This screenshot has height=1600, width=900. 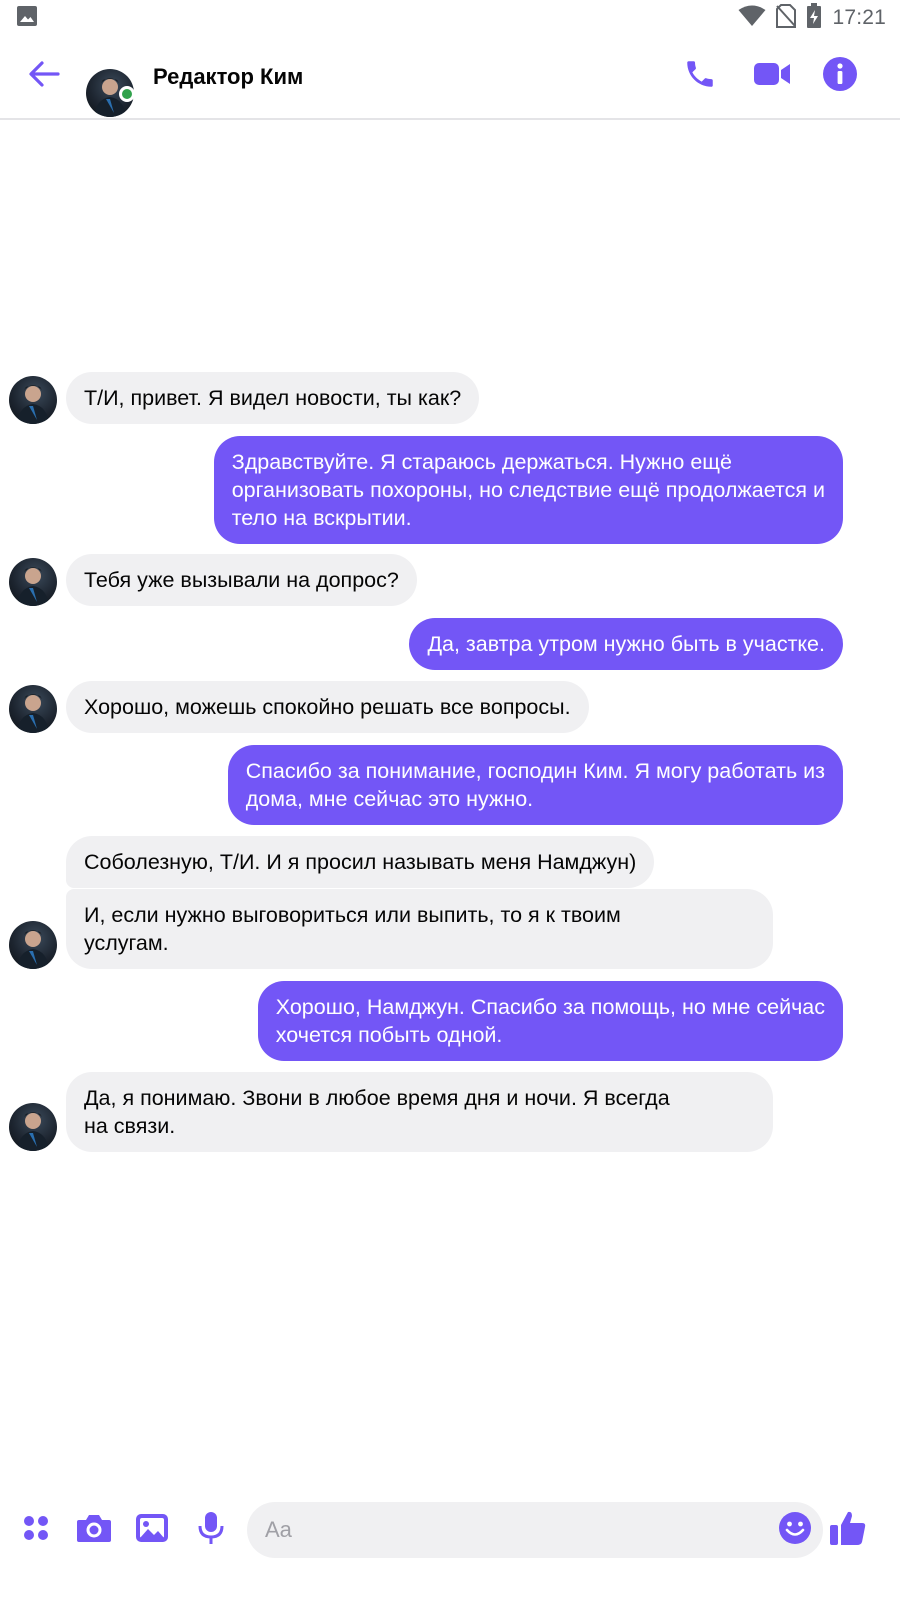 I want to click on status-icons: 17:21, so click(x=812, y=18).